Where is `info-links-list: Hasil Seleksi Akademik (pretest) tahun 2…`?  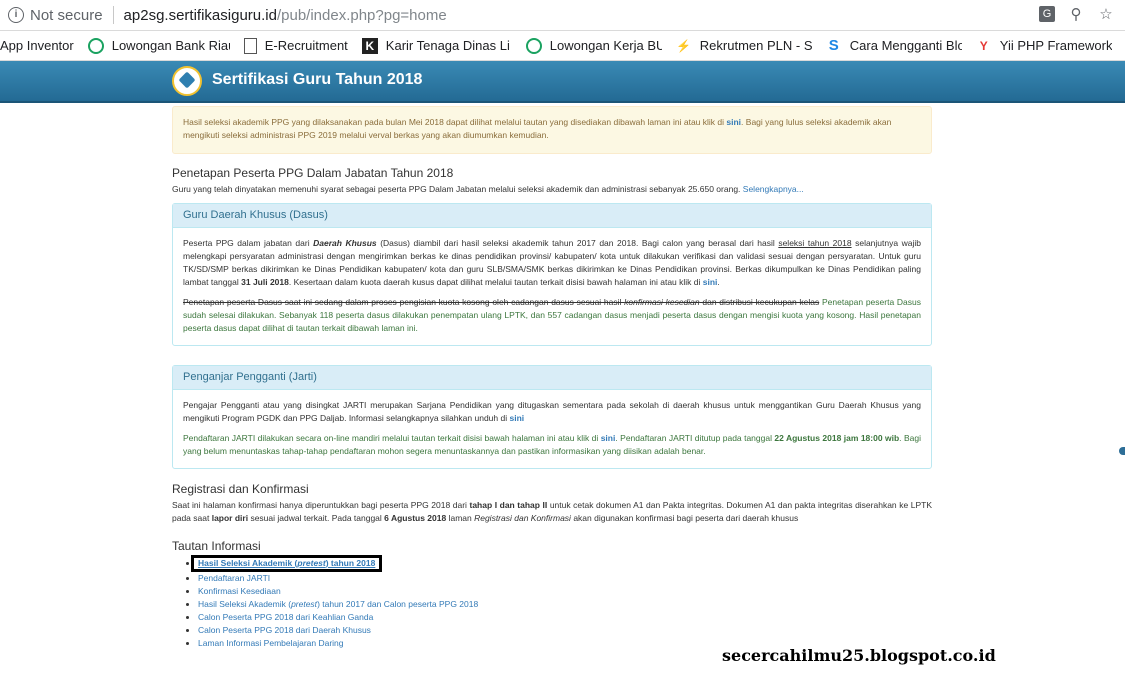
info-links-list: Hasil Seleksi Akademik (pretest) tahun 2… is located at coordinates (552, 602).